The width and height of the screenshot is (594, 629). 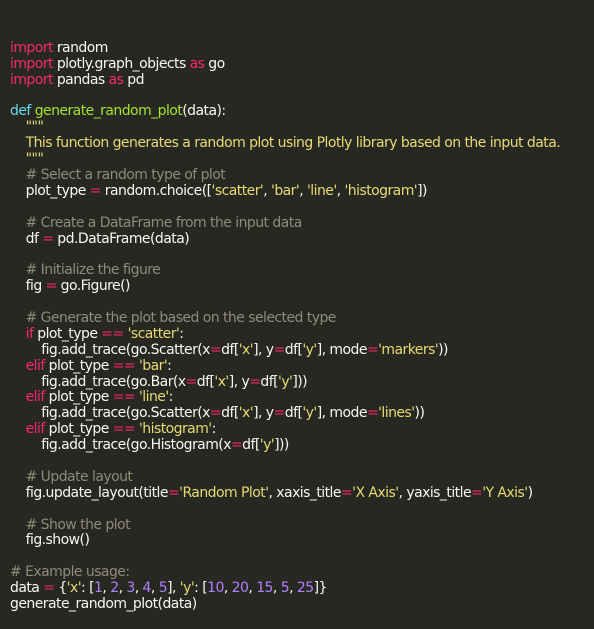 What do you see at coordinates (89, 492) in the screenshot?
I see `code-token: fig.update_layout(title` at bounding box center [89, 492].